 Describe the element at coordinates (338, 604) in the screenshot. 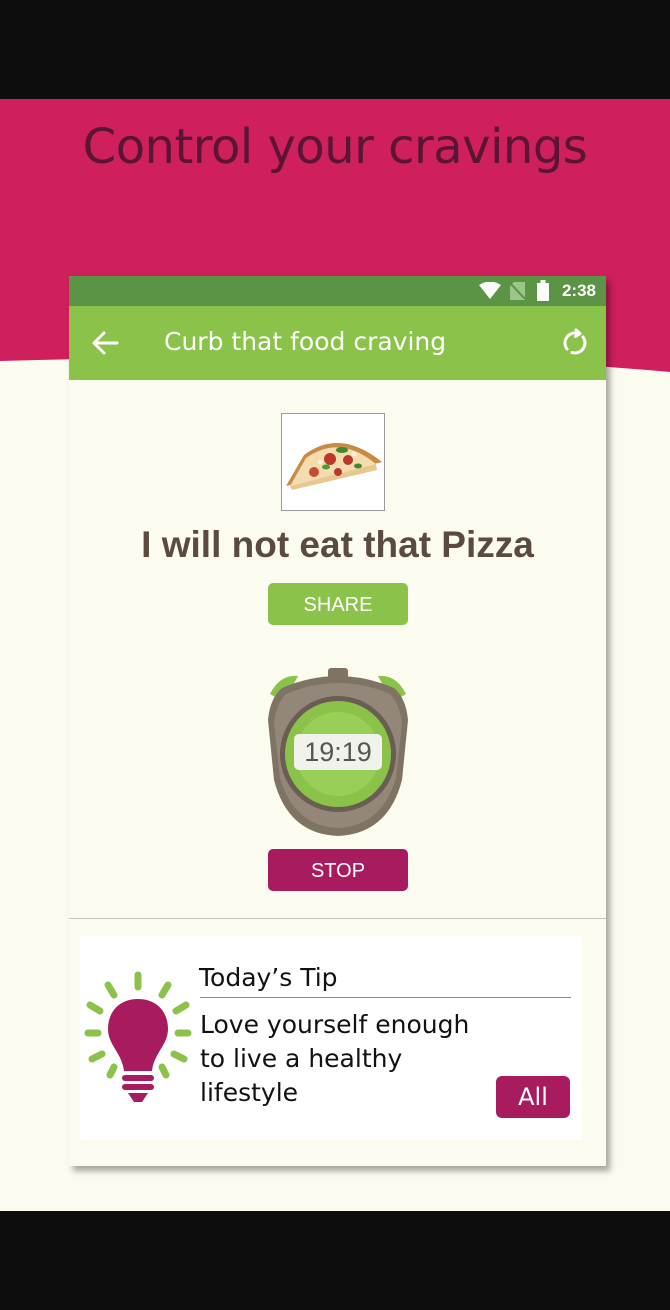

I see `share-button: SHARE` at that location.